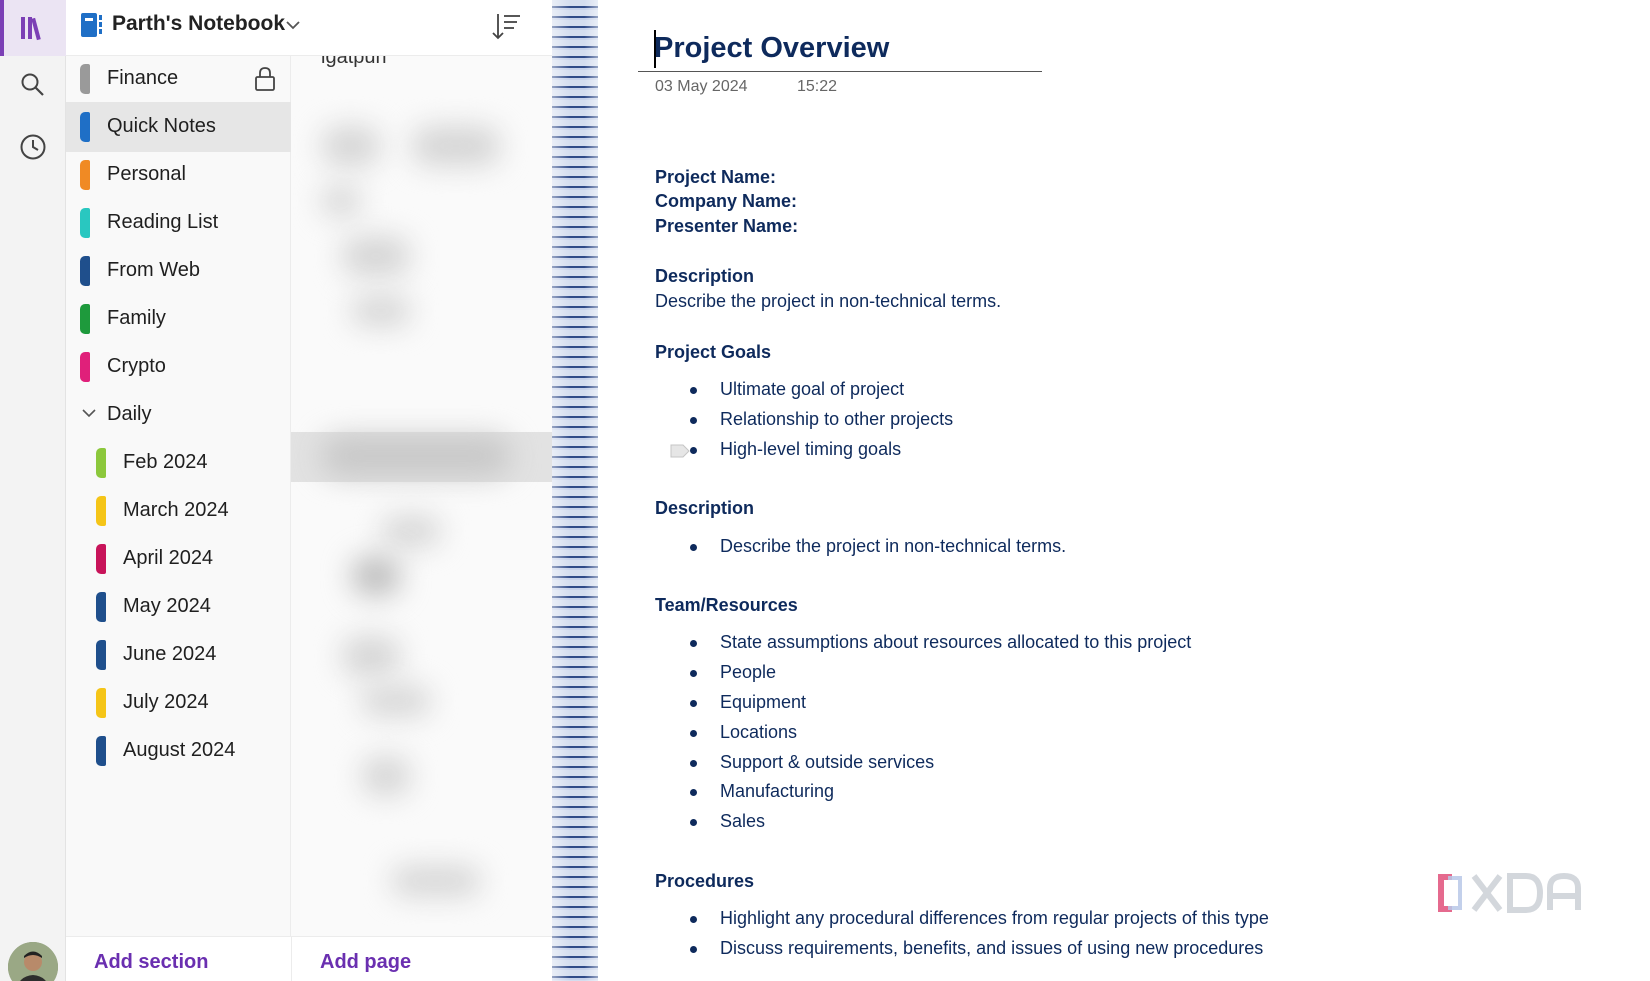  I want to click on section-label: Feb 2024, so click(165, 462).